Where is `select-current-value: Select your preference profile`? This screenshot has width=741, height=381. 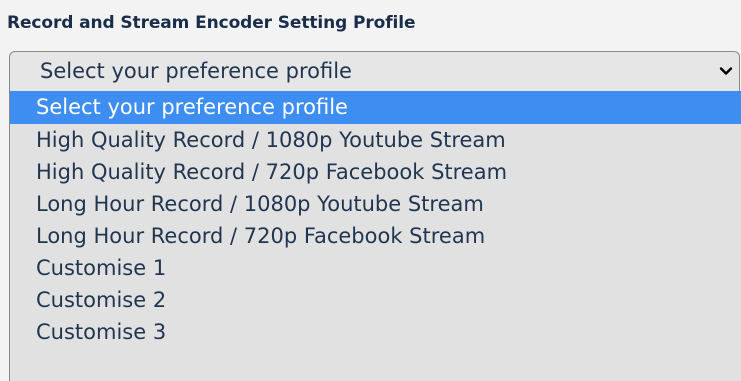
select-current-value: Select your preference profile is located at coordinates (196, 71).